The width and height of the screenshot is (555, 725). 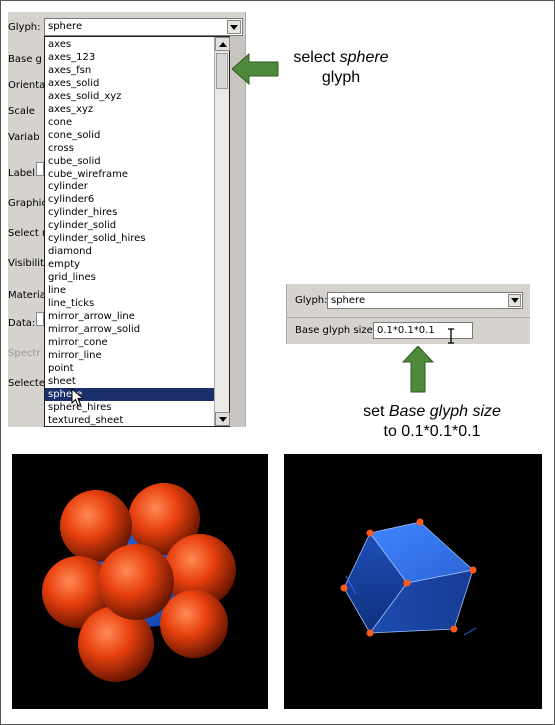 What do you see at coordinates (408, 577) in the screenshot?
I see `cube-with-point-glyphs-image` at bounding box center [408, 577].